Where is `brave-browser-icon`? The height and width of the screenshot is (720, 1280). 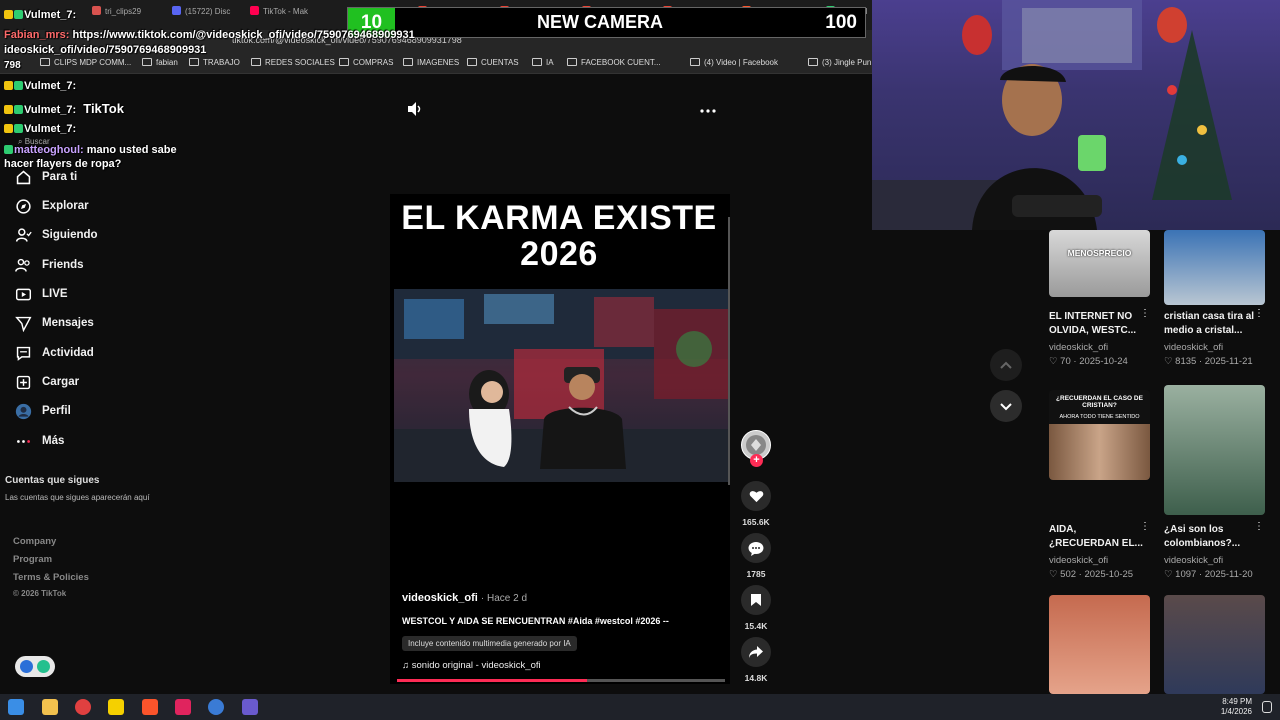 brave-browser-icon is located at coordinates (150, 707).